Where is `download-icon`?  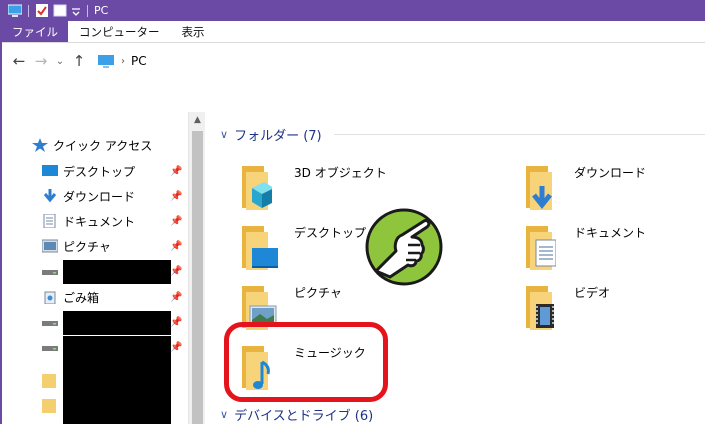
download-icon is located at coordinates (50, 196).